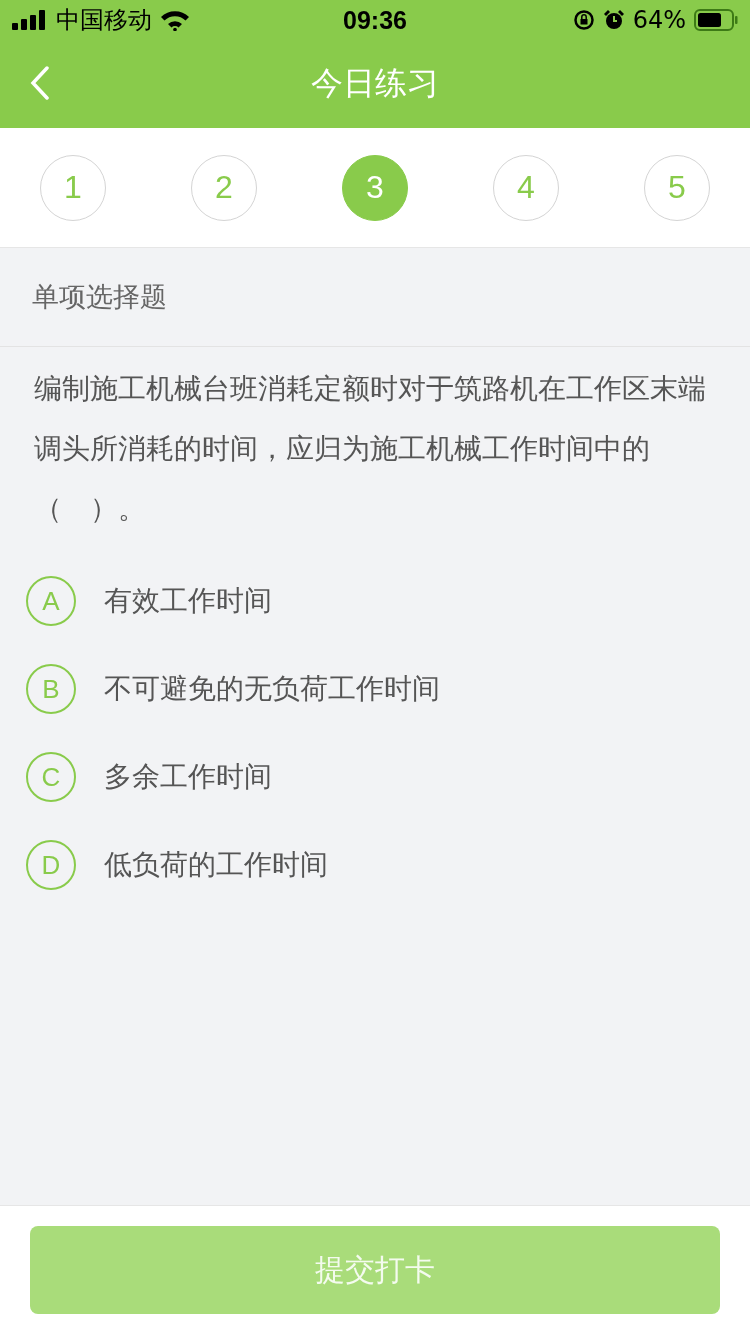 The height and width of the screenshot is (1334, 750). I want to click on chevron-left-icon, so click(40, 83).